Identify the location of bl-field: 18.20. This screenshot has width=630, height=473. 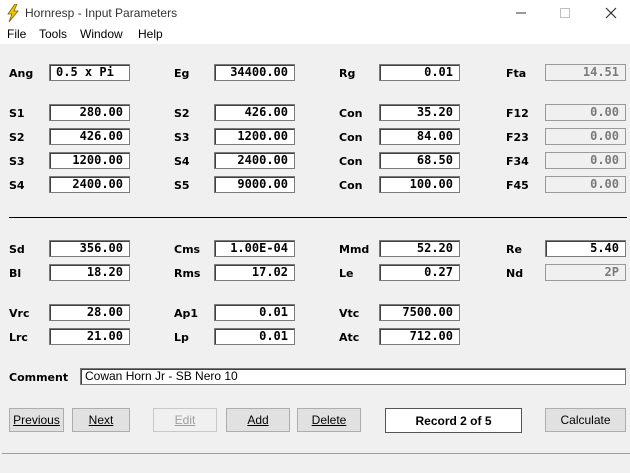
(89, 272).